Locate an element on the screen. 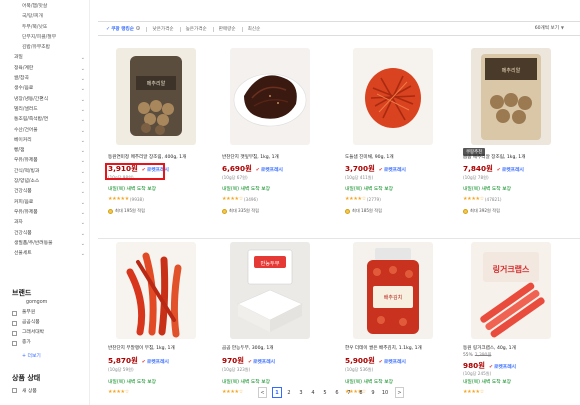  delivery-info: 내일(목) 새벽 도착 보장 is located at coordinates (132, 382).